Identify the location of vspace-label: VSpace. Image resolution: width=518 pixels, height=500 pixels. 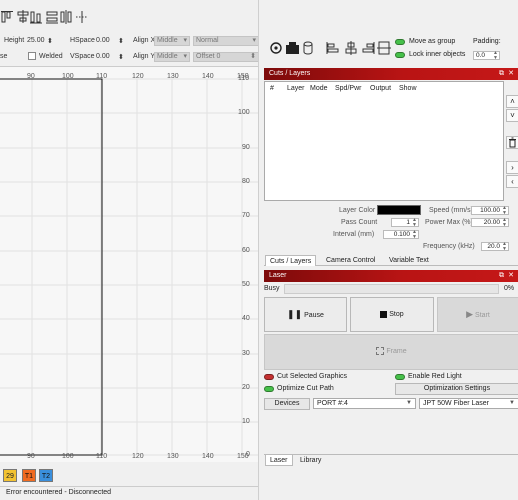
(82, 56).